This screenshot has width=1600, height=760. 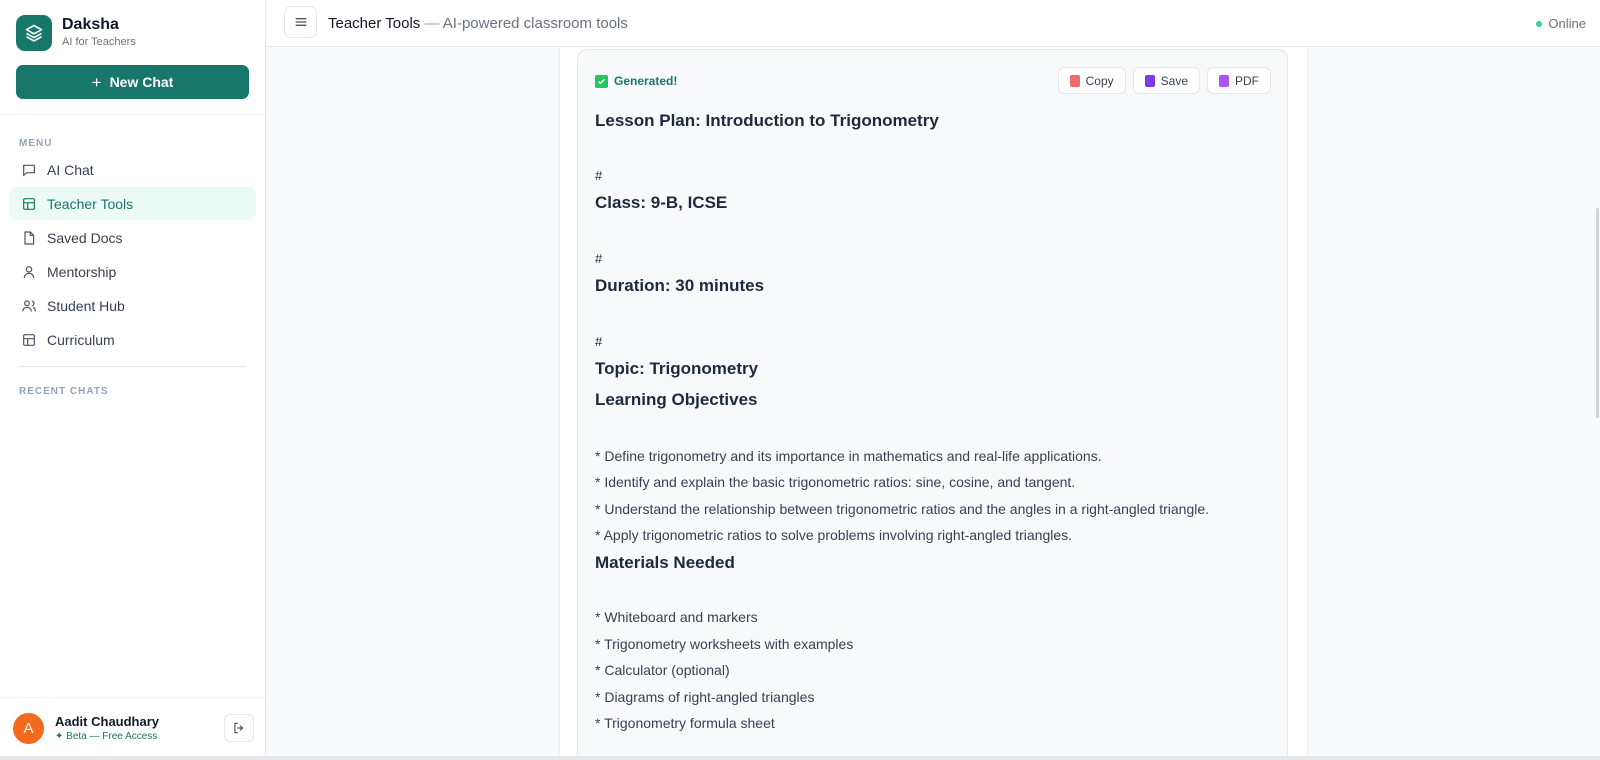 What do you see at coordinates (29, 237) in the screenshot?
I see `file-icon` at bounding box center [29, 237].